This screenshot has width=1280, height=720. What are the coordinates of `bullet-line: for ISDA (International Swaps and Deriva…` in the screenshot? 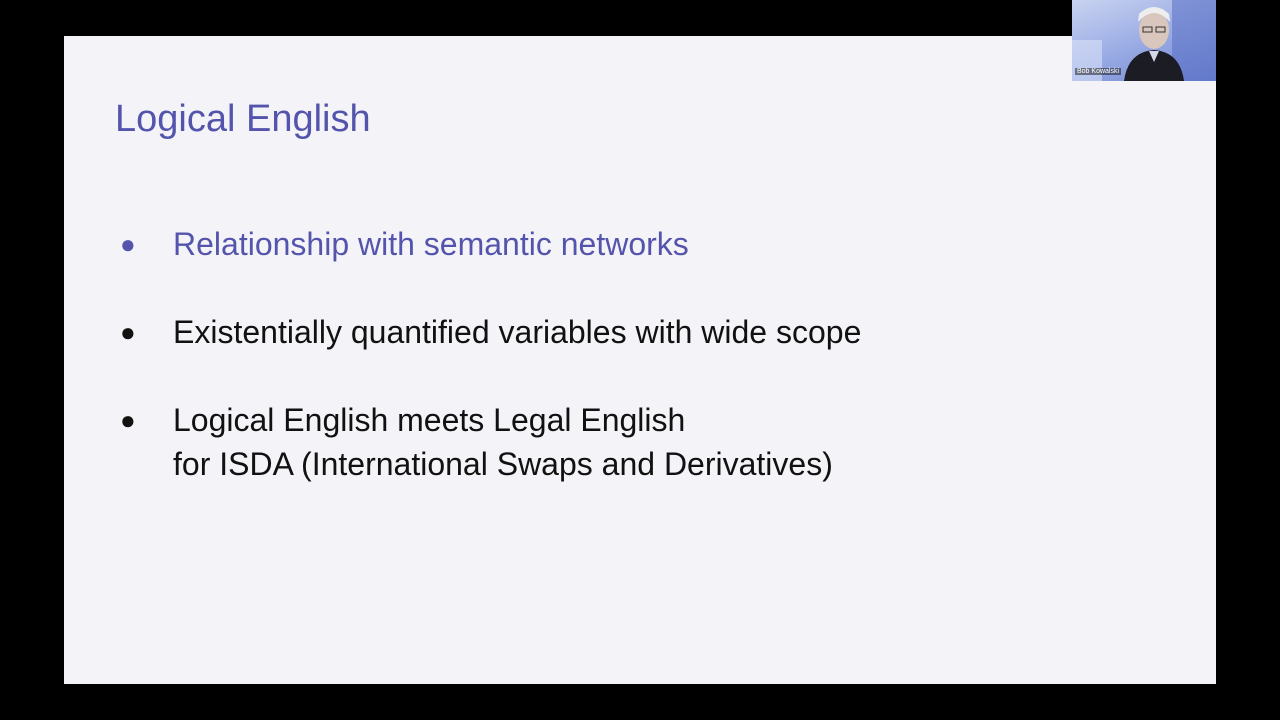 It's located at (503, 464).